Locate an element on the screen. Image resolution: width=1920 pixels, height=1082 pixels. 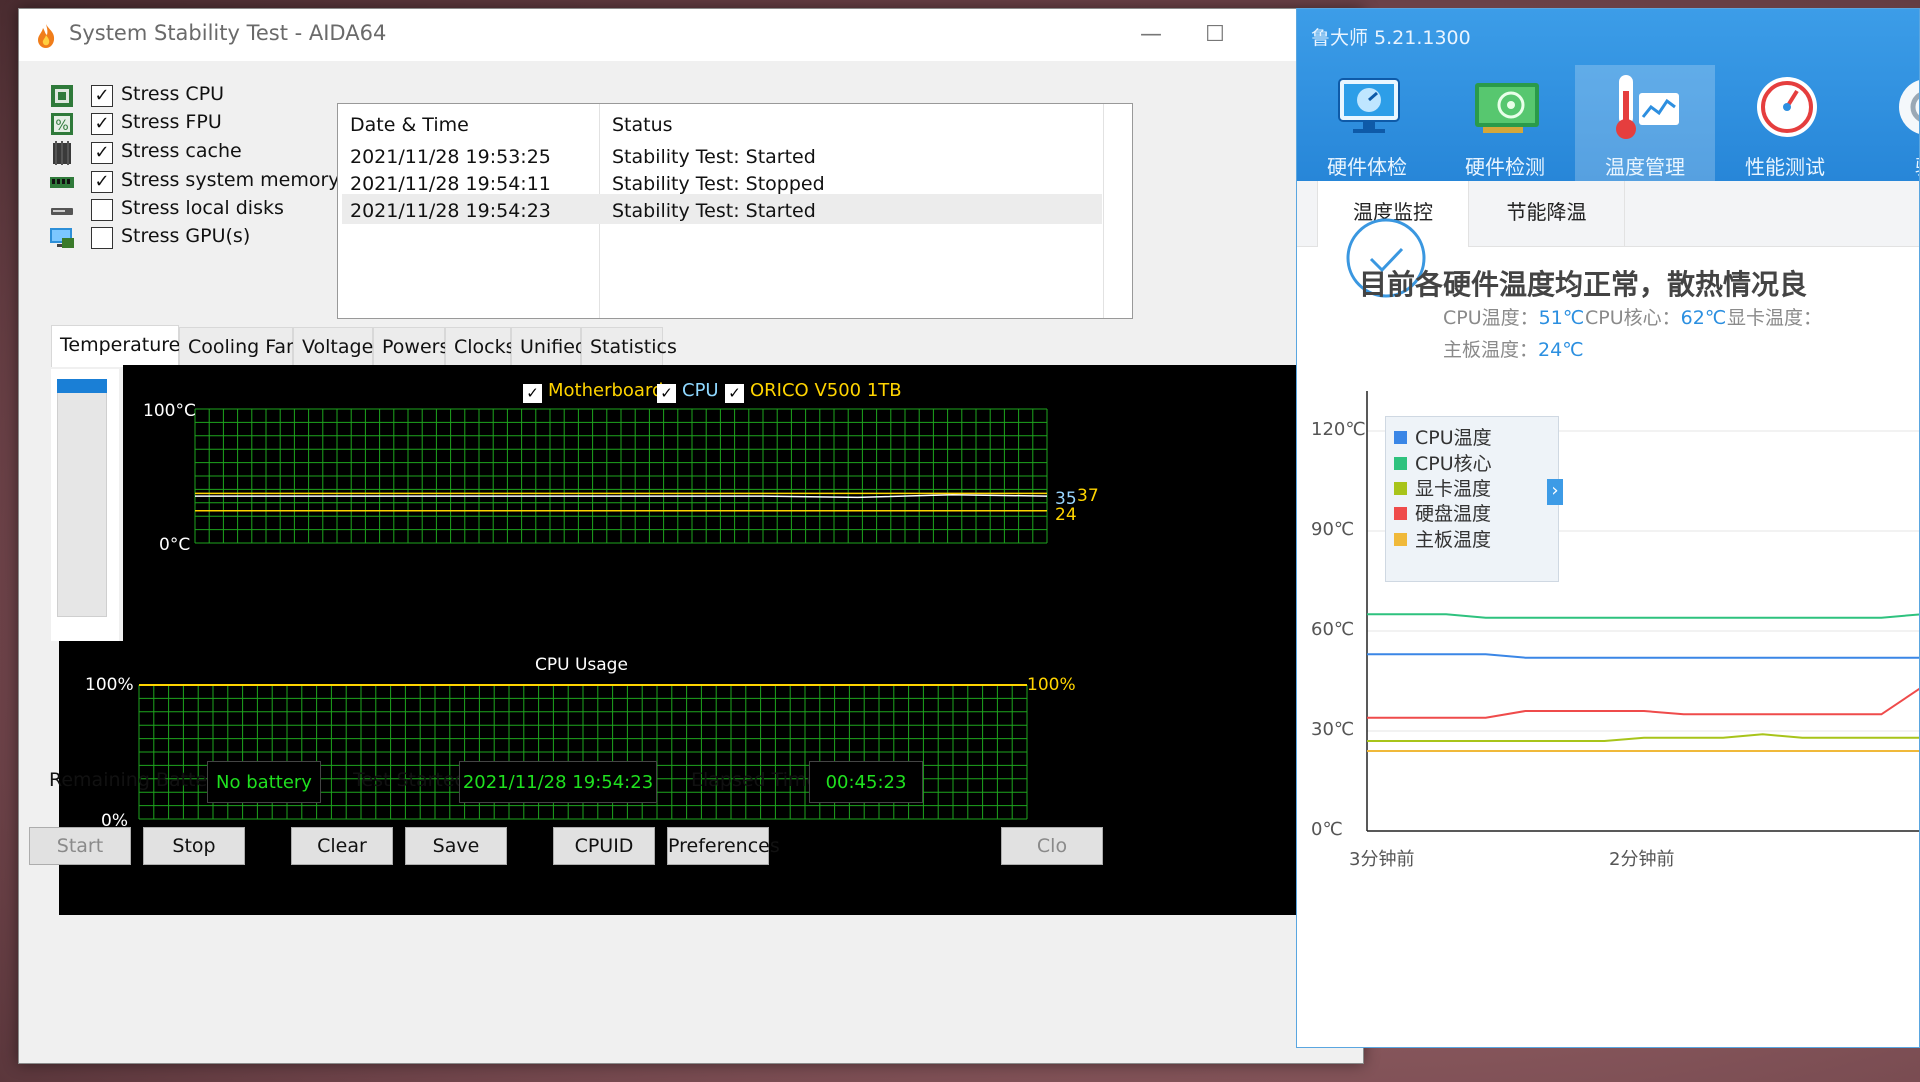
legend-label-cpu-temp: CPU温度 is located at coordinates (1453, 438).